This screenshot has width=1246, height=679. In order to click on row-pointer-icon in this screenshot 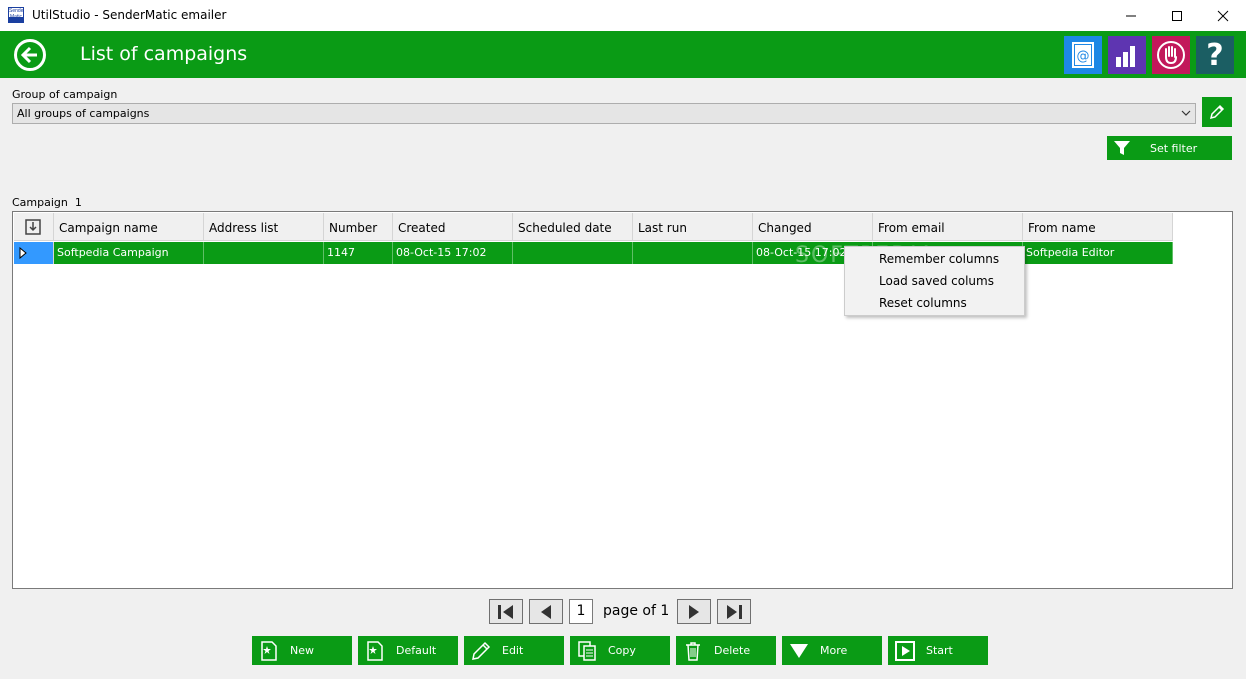, I will do `click(23, 253)`.